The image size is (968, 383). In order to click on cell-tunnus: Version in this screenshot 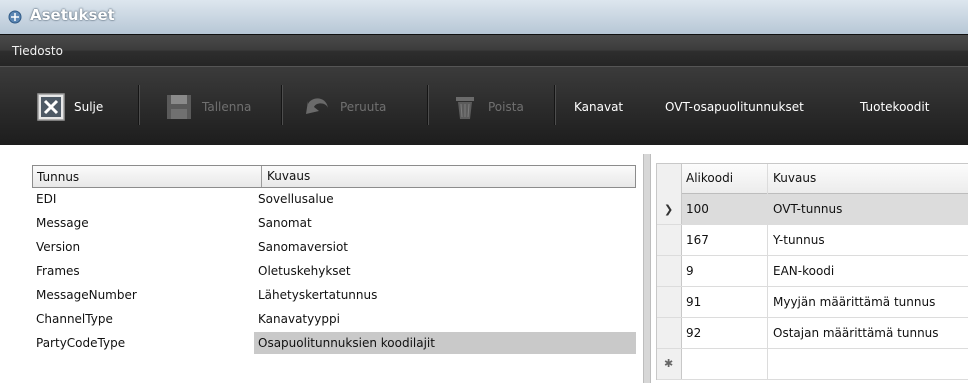, I will do `click(58, 247)`.